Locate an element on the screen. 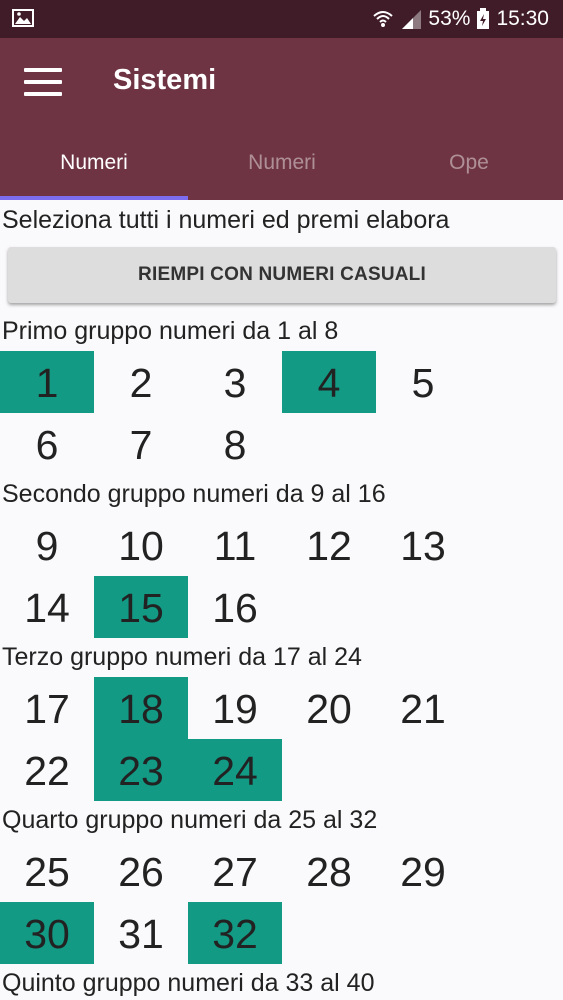  number-cell: 27 is located at coordinates (235, 871).